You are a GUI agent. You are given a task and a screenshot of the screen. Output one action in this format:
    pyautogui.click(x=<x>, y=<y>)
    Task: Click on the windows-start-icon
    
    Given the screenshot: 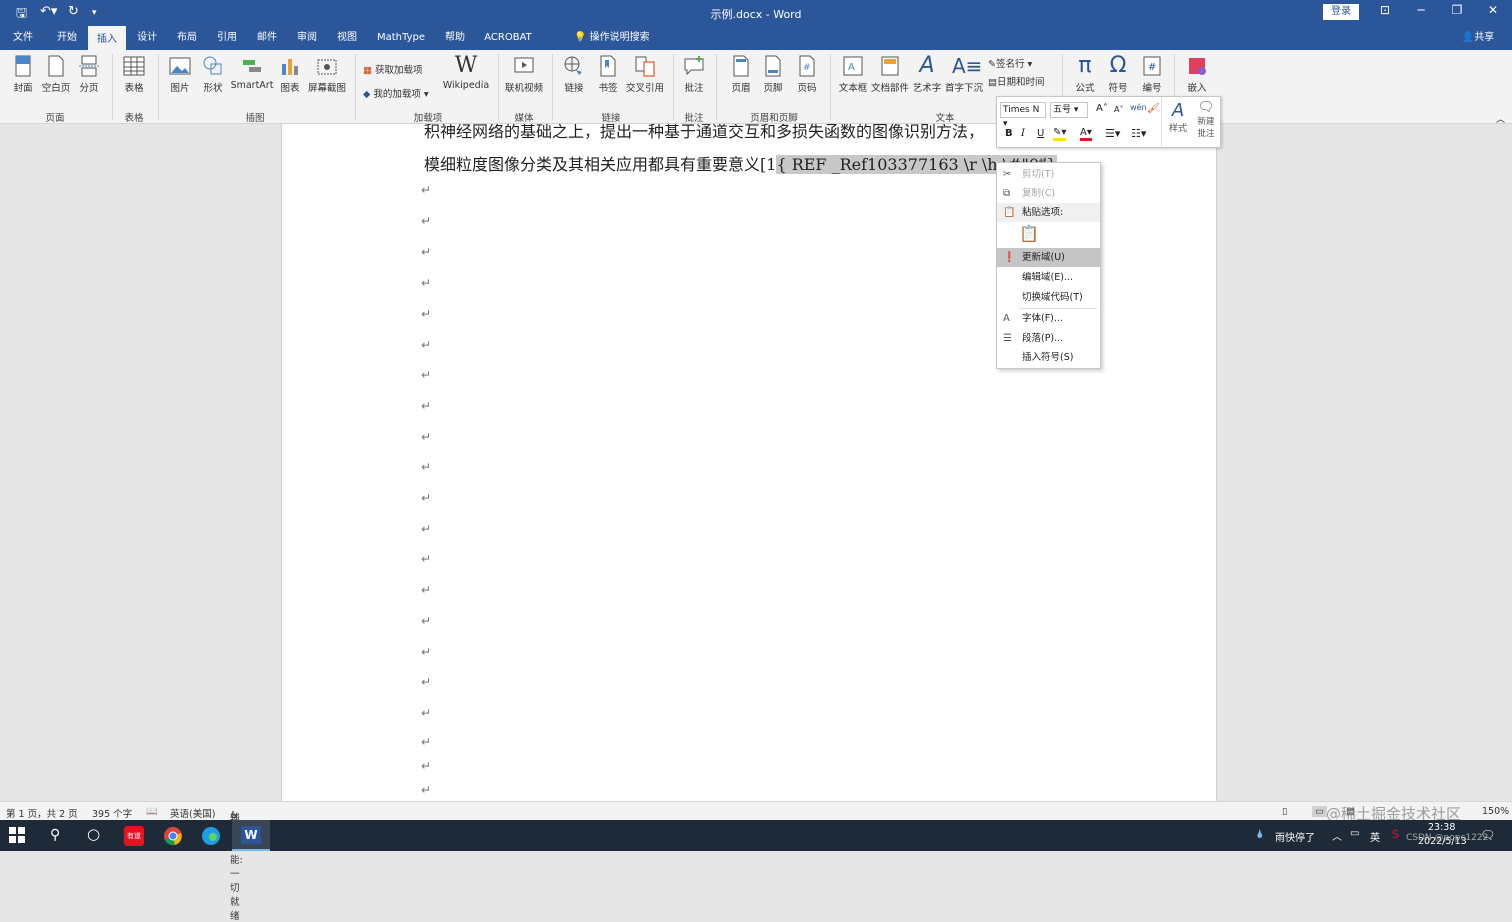 What is the action you would take?
    pyautogui.click(x=17, y=835)
    